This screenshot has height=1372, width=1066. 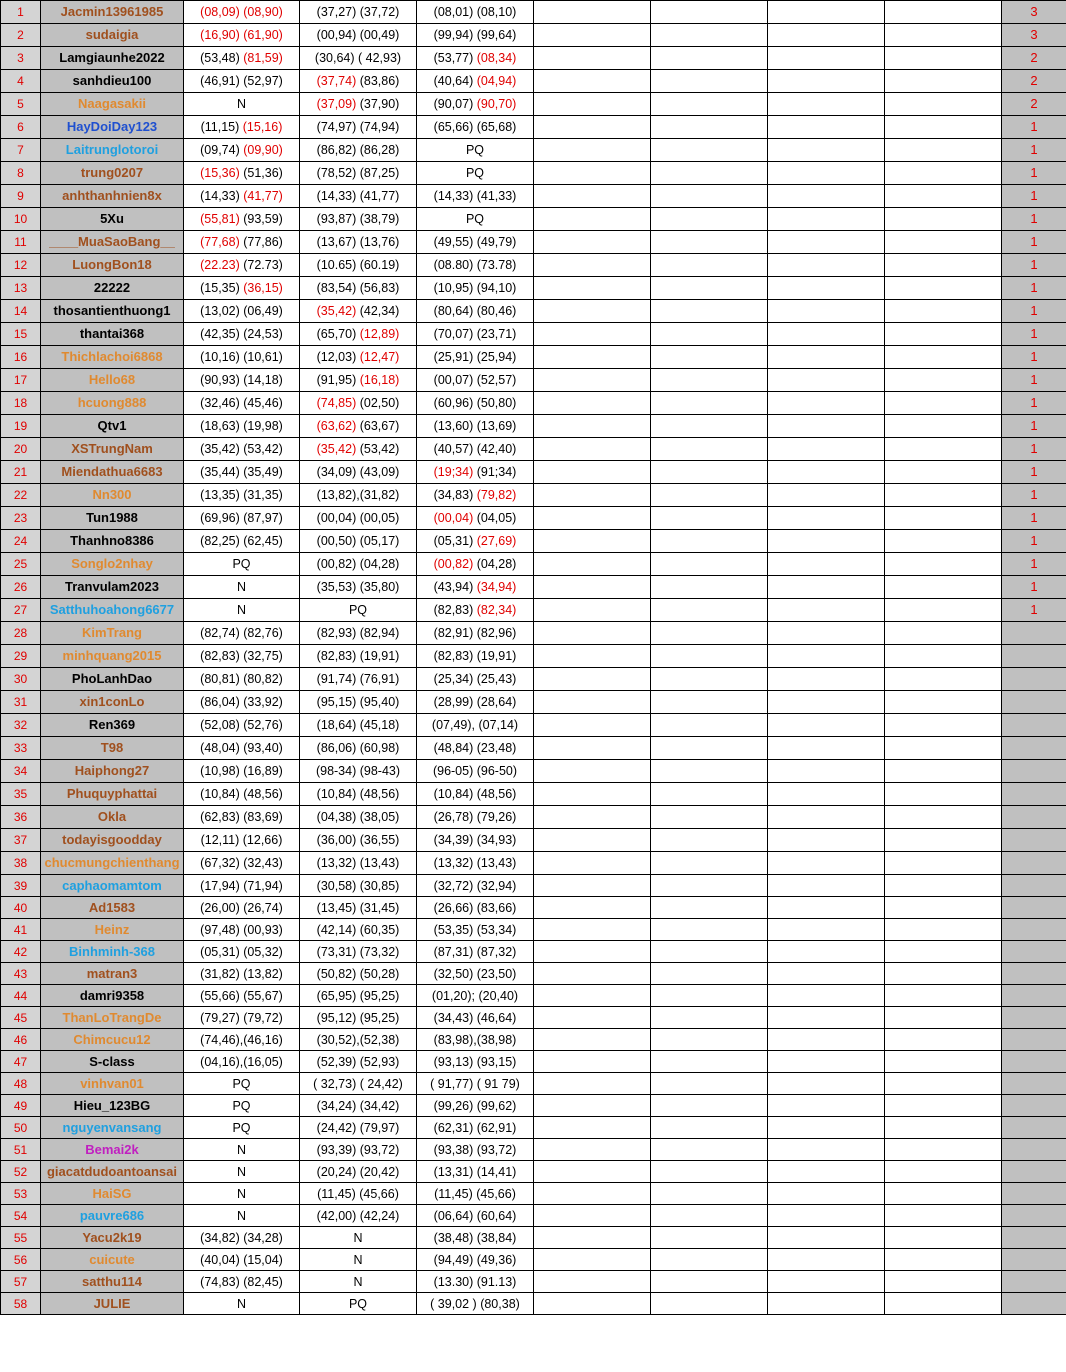 What do you see at coordinates (358, 242) in the screenshot?
I see `prediction-value: (13,67) (13,76)` at bounding box center [358, 242].